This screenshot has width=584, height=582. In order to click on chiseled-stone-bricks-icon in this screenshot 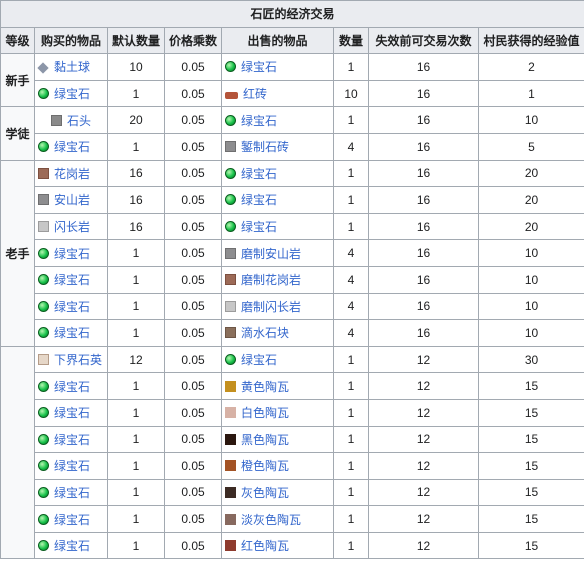, I will do `click(230, 147)`.